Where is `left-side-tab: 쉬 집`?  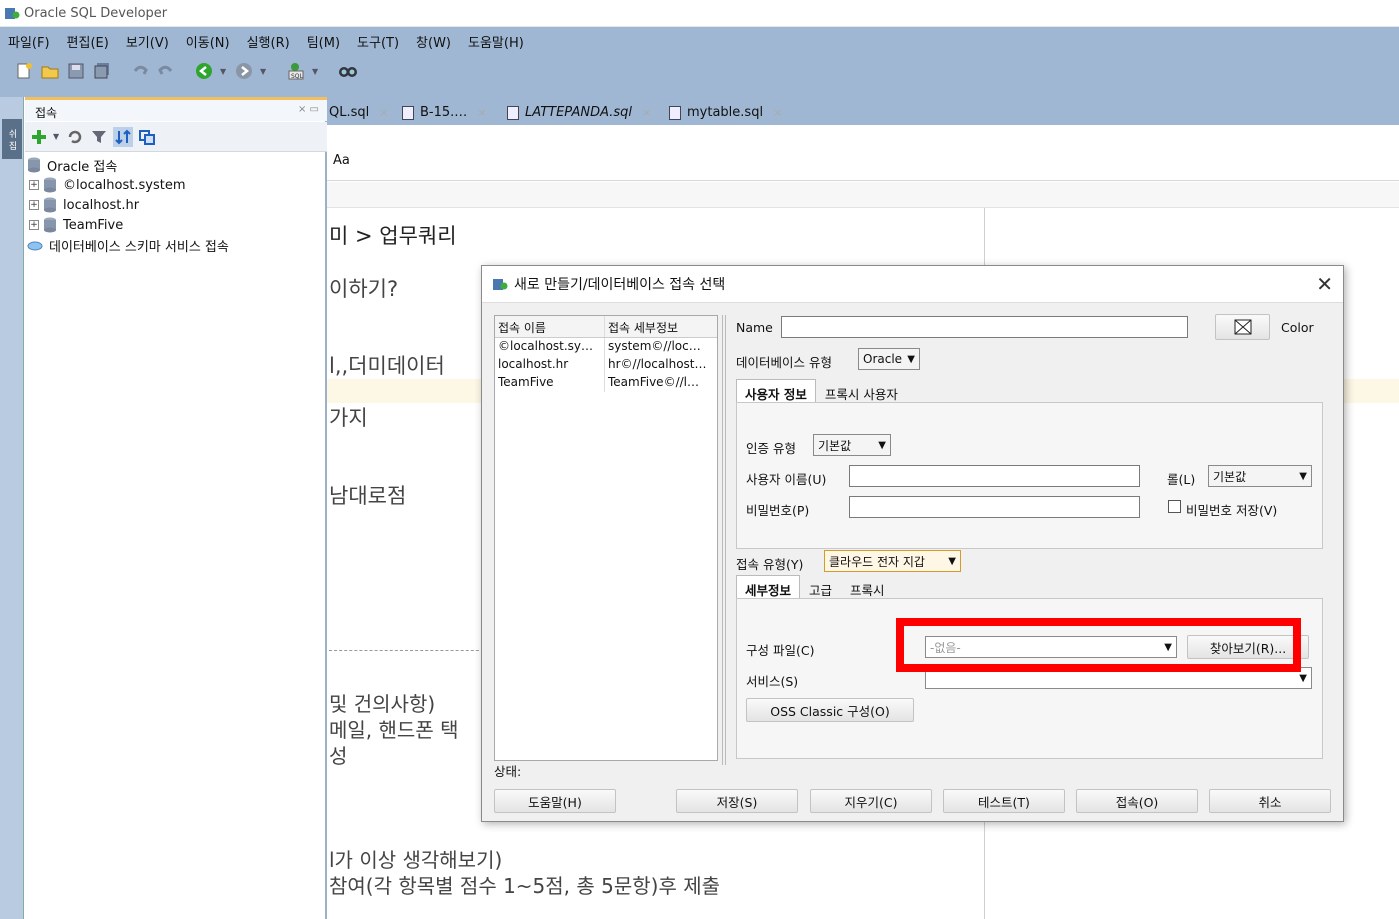 left-side-tab: 쉬 집 is located at coordinates (12, 139).